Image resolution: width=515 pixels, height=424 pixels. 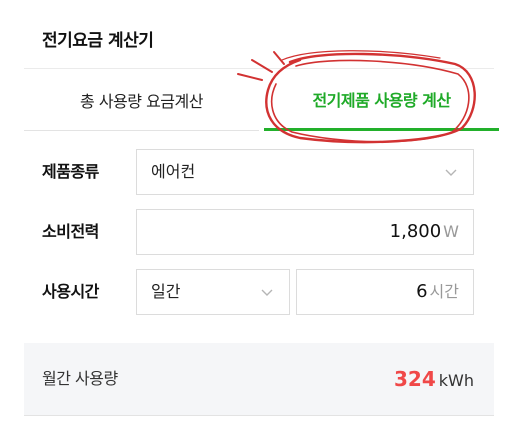 I want to click on tab-device-usage: 전기제품 사용량 계산, so click(x=381, y=100).